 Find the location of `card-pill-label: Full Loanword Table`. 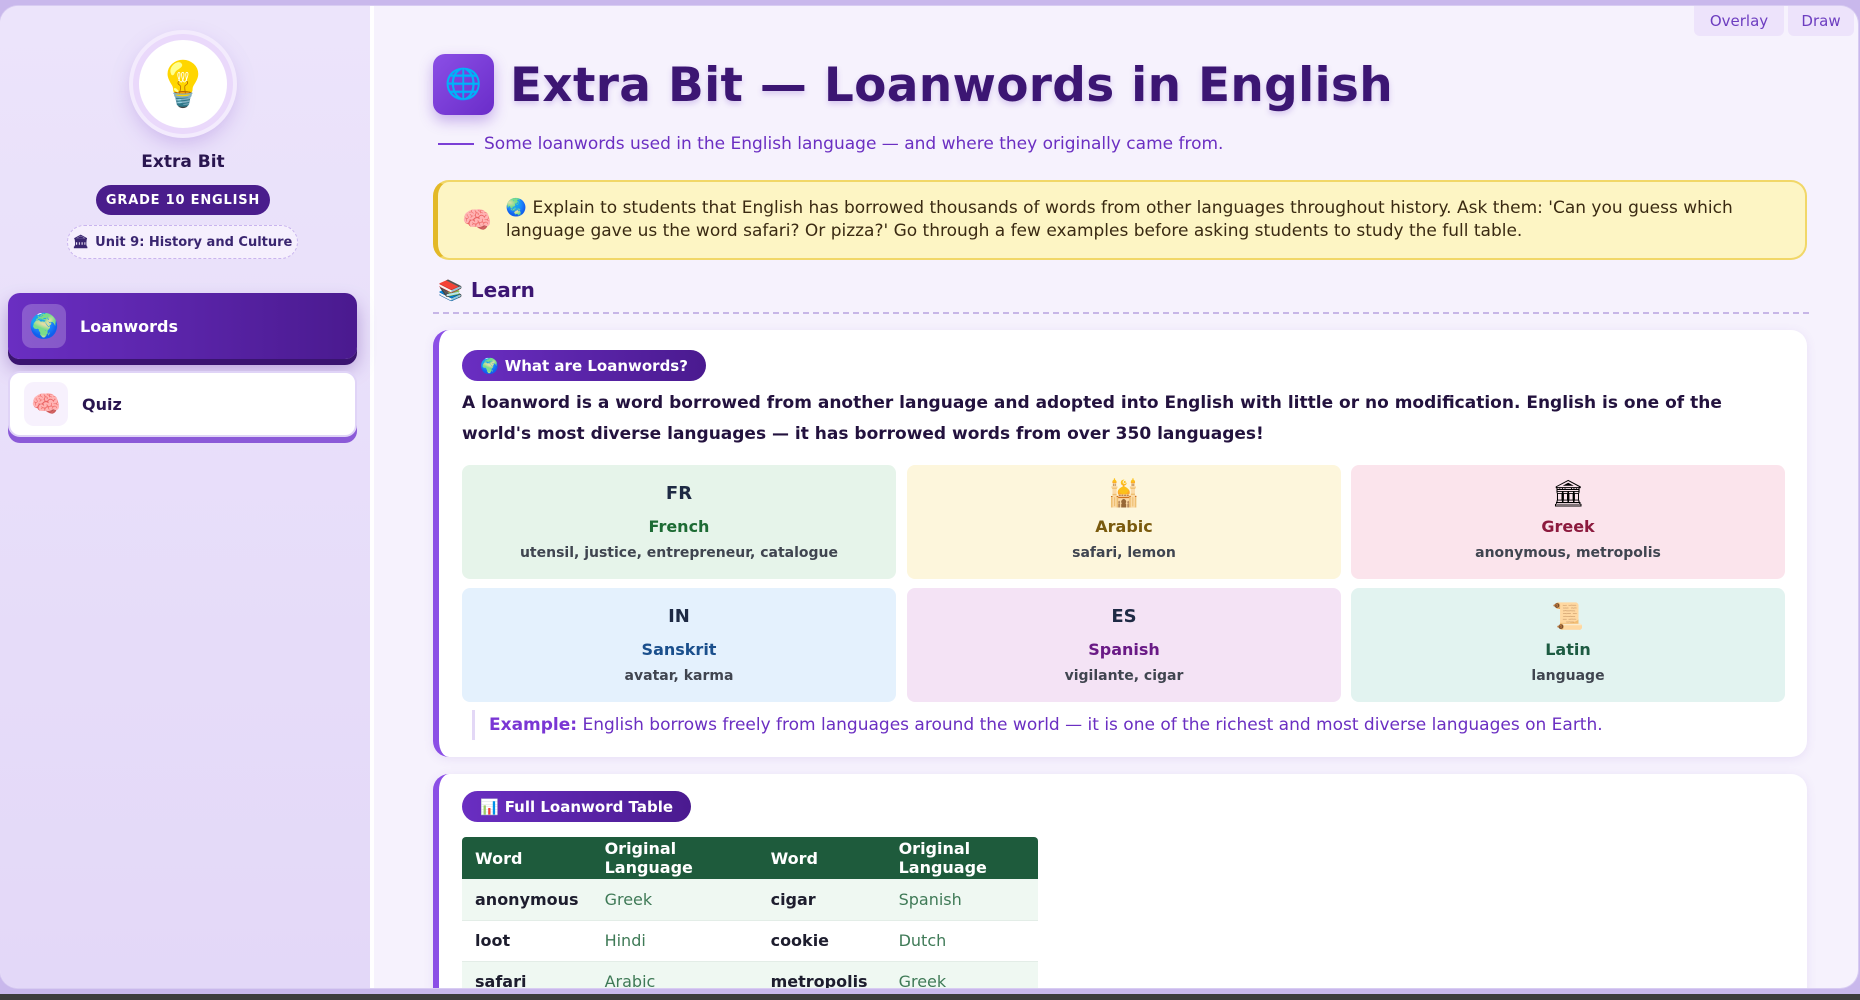

card-pill-label: Full Loanword Table is located at coordinates (589, 806).